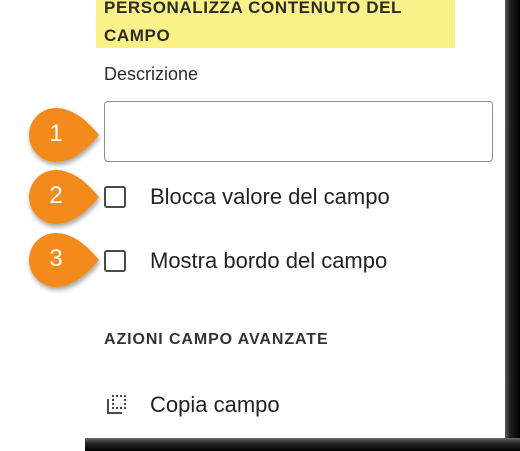  What do you see at coordinates (64, 198) in the screenshot?
I see `callout-marker-2: 2` at bounding box center [64, 198].